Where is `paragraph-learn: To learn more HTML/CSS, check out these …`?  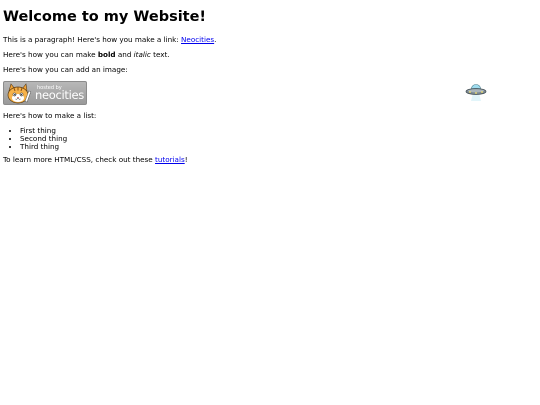 paragraph-learn: To learn more HTML/CSS, check out these … is located at coordinates (268, 160).